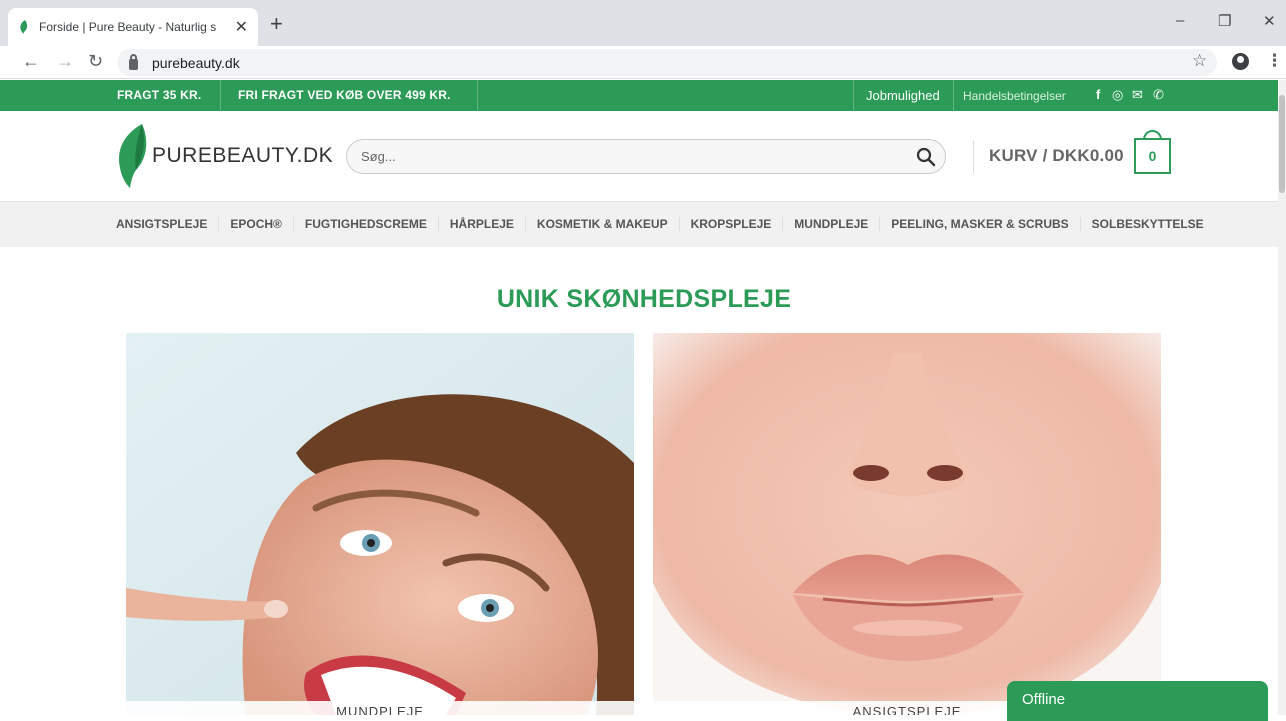 This screenshot has width=1286, height=721. What do you see at coordinates (133, 61) in the screenshot?
I see `lock-icon` at bounding box center [133, 61].